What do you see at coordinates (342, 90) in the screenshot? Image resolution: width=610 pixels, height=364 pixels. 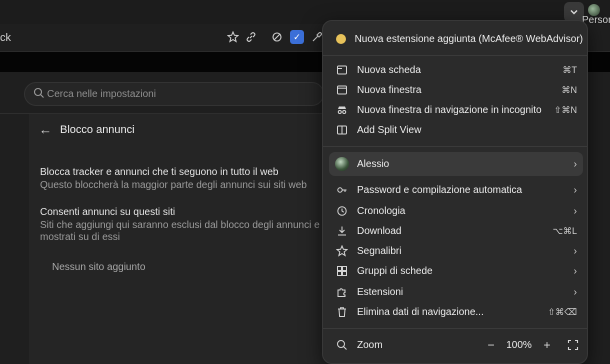 I see `new-window-icon` at bounding box center [342, 90].